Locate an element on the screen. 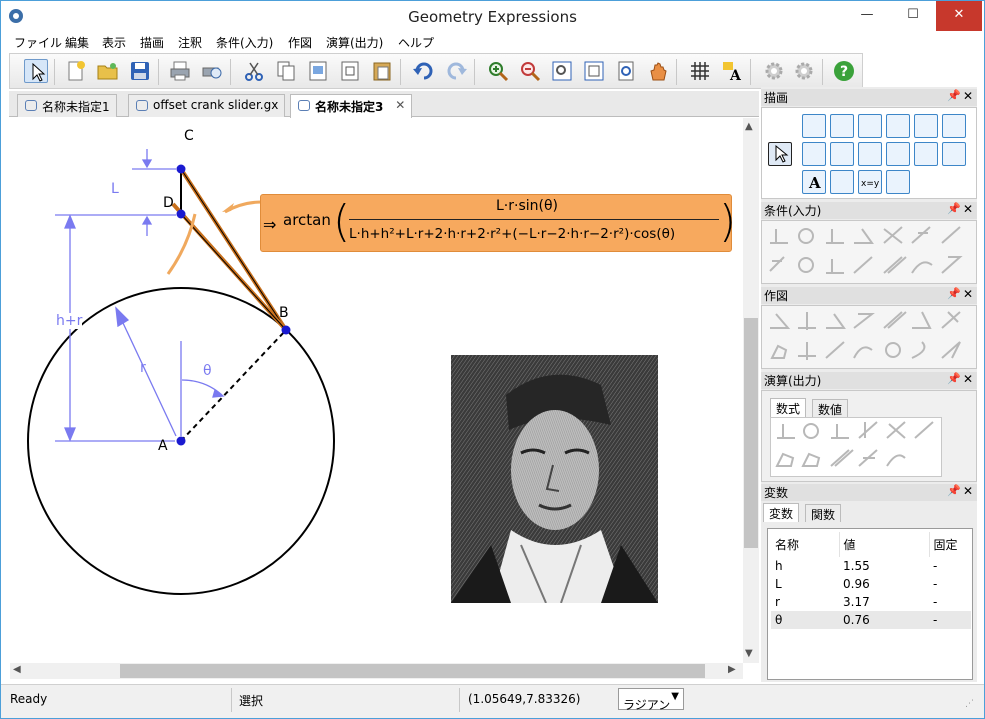  table-row: h 1.55- is located at coordinates (871, 566).